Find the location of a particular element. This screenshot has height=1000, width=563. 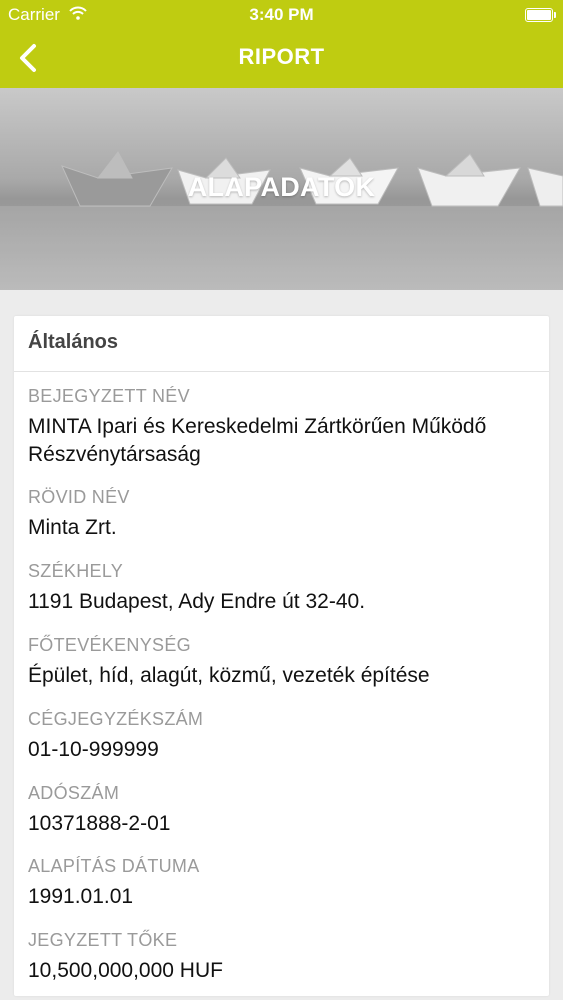

field-value: 1991.01.01 is located at coordinates (81, 896).